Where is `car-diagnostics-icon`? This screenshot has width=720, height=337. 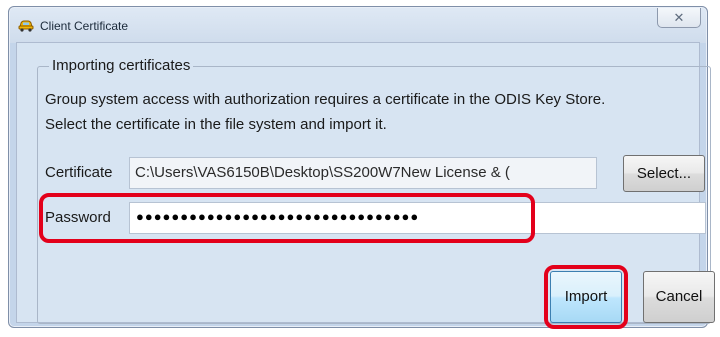 car-diagnostics-icon is located at coordinates (26, 25).